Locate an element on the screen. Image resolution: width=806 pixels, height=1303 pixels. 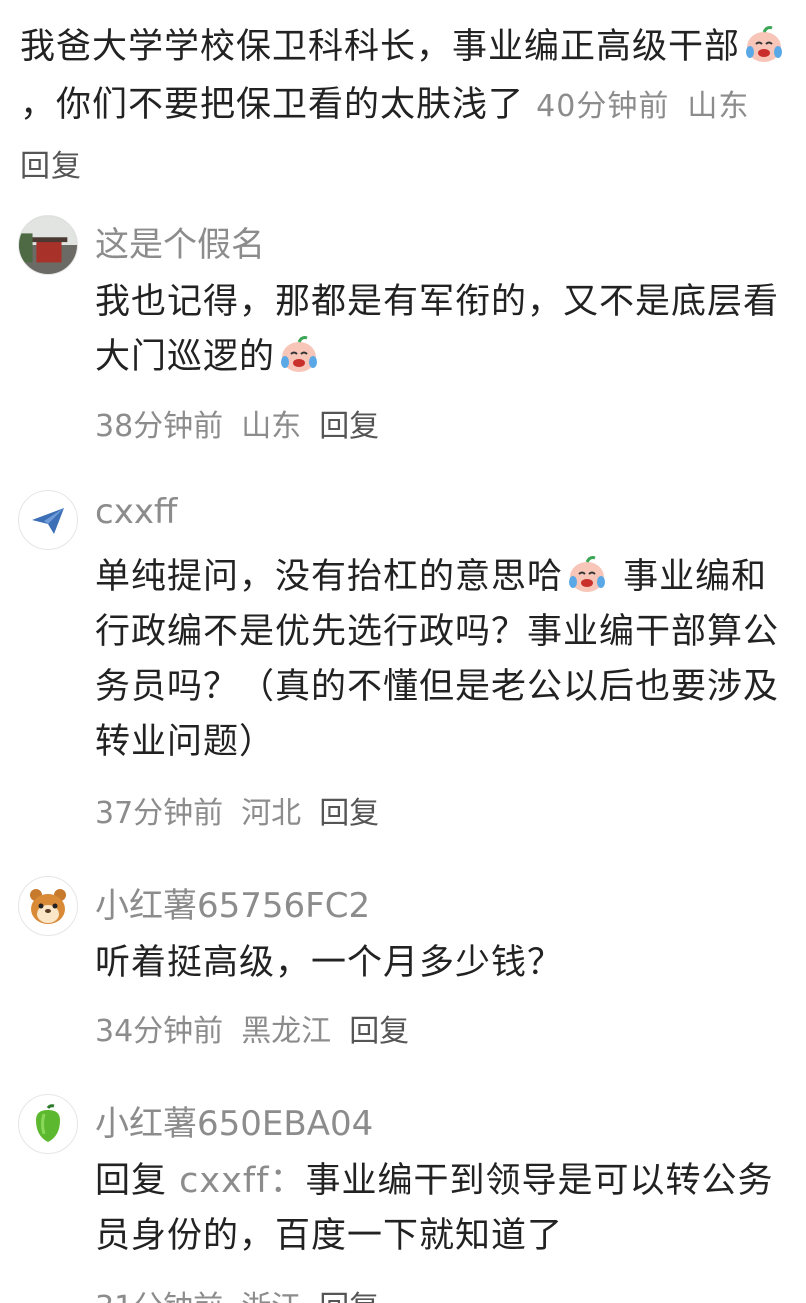
comment-time: 40分钟前 is located at coordinates (603, 106).